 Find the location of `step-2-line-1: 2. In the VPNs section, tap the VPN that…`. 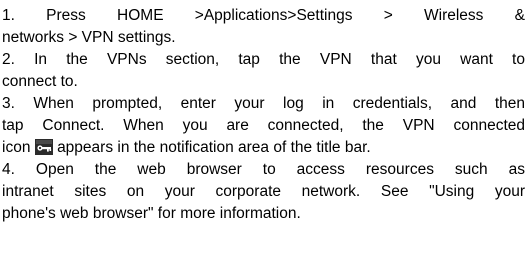

step-2-line-1: 2. In the VPNs section, tap the VPN that… is located at coordinates (263, 59).